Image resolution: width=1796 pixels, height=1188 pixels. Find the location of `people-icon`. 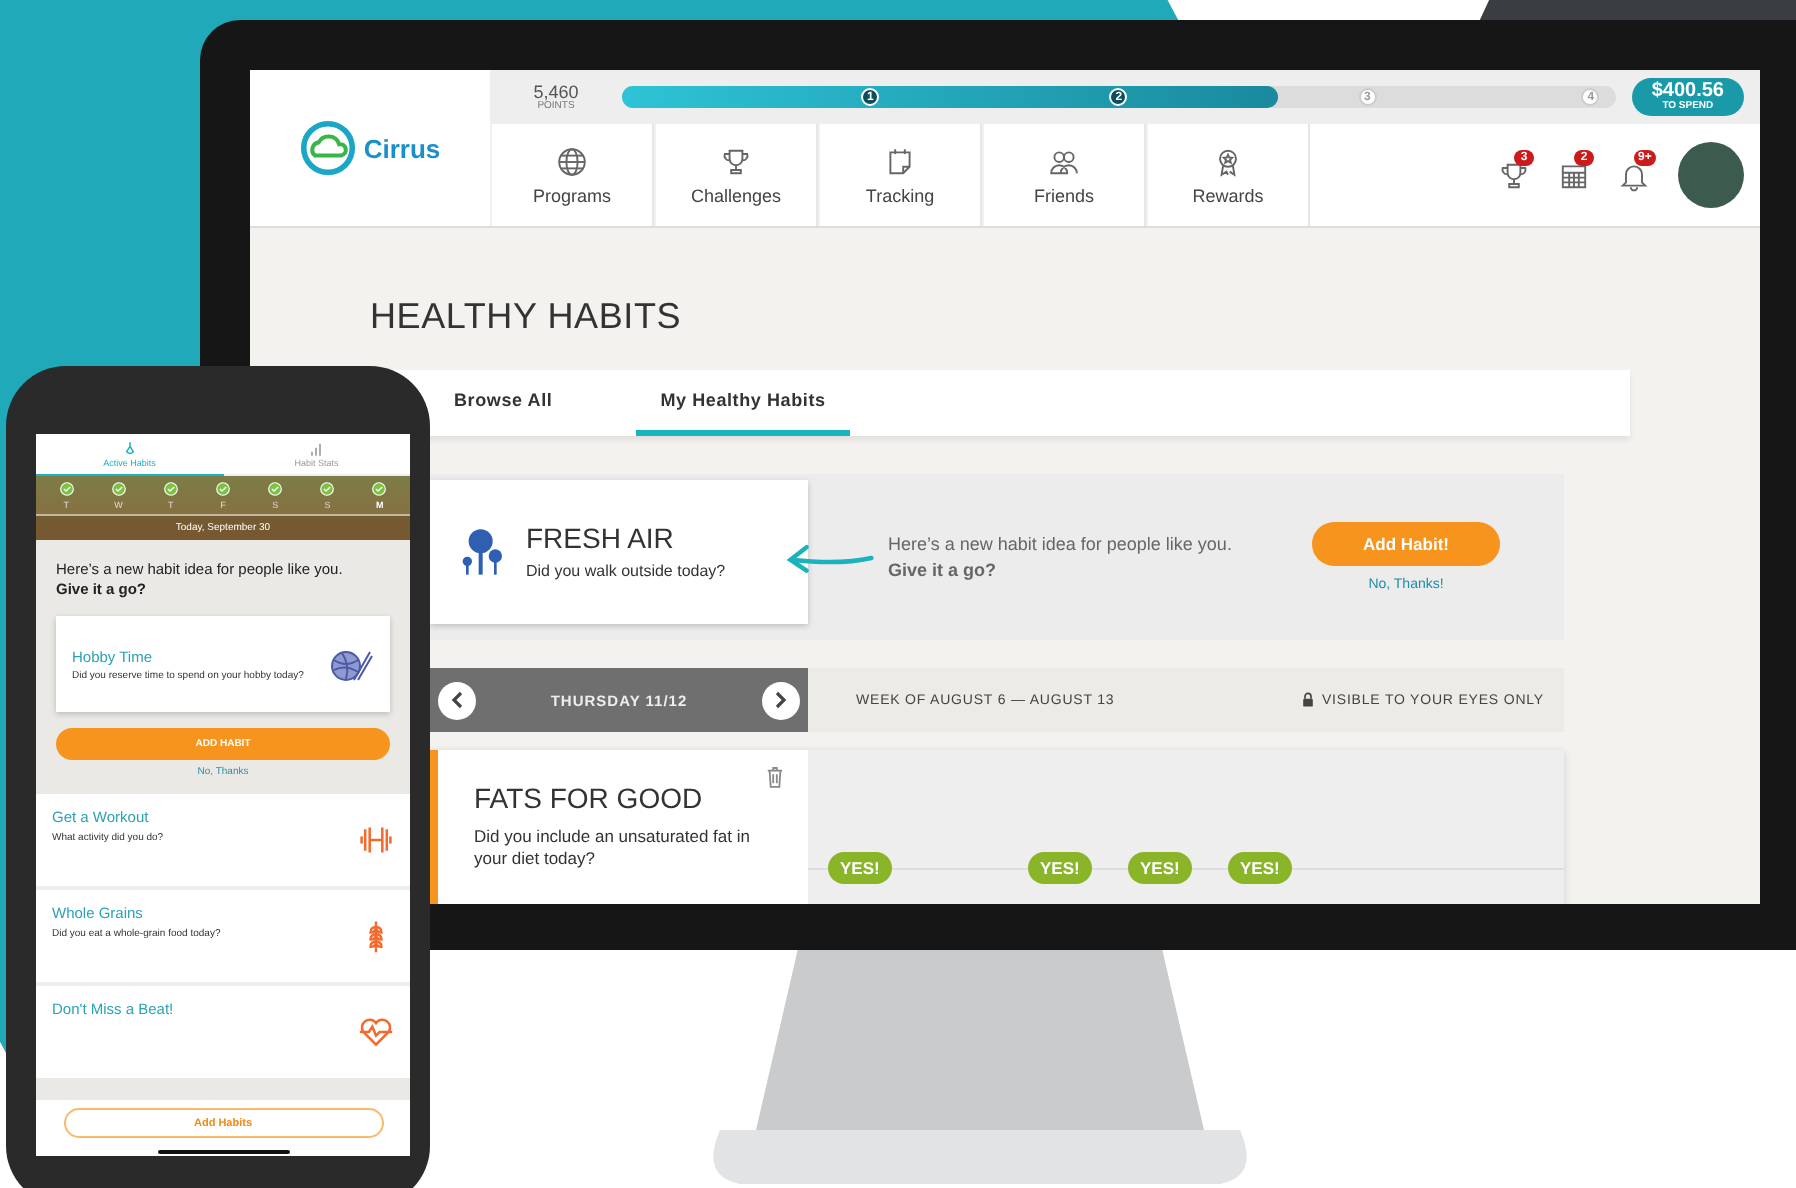

people-icon is located at coordinates (1064, 161).